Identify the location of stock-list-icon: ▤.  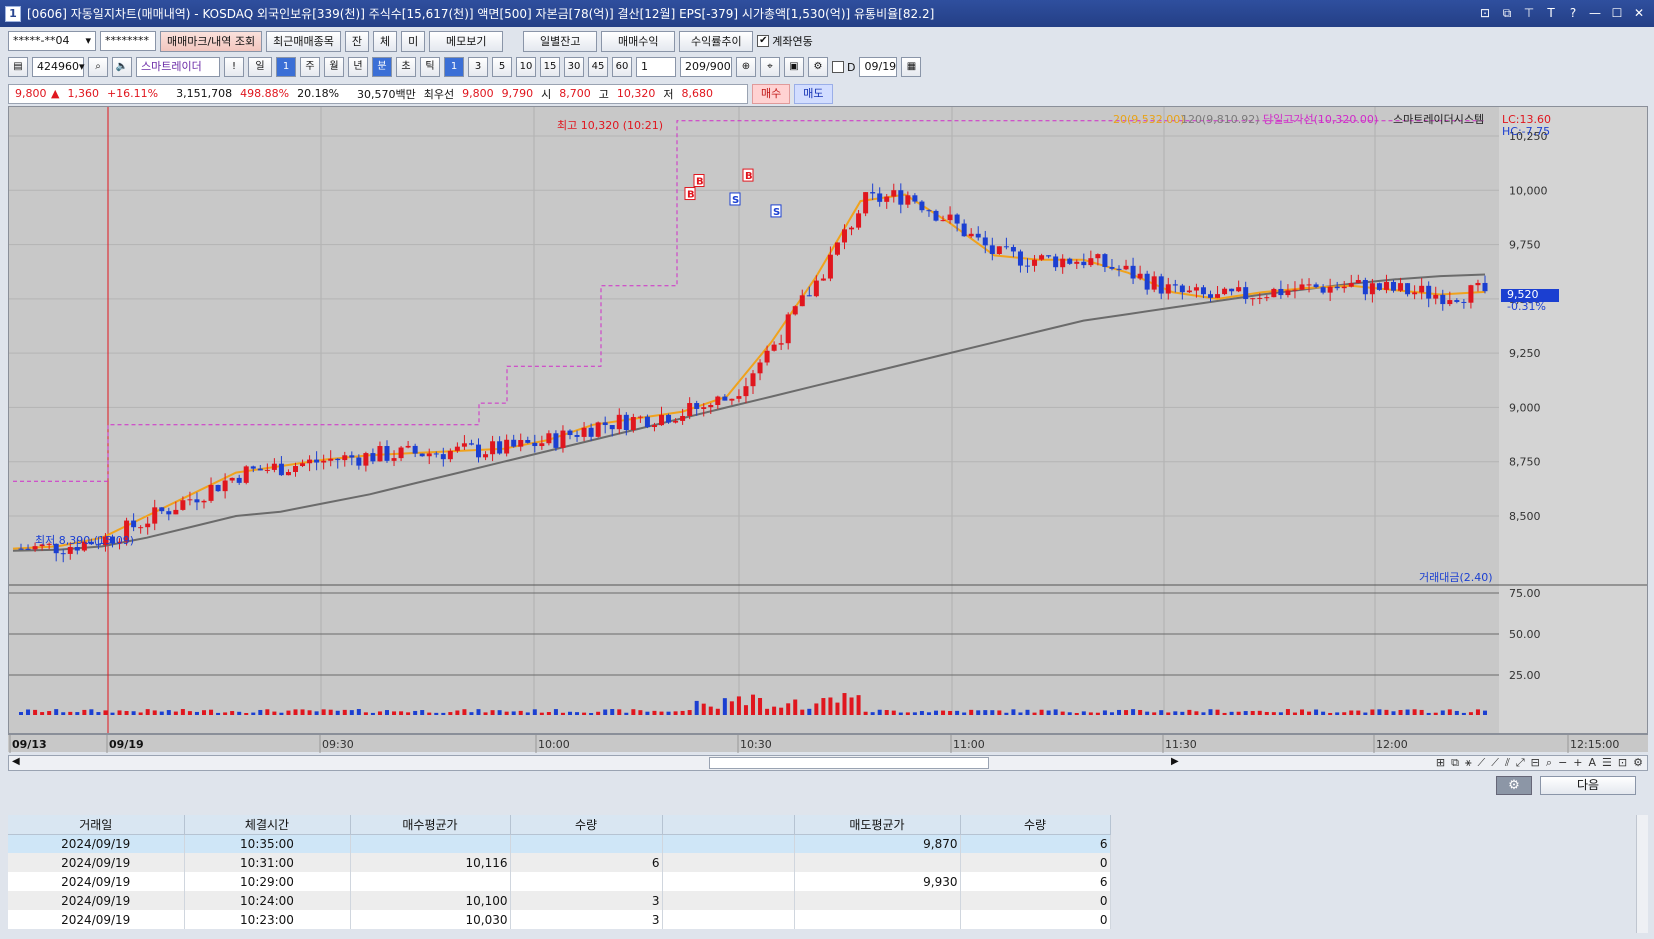
(18, 67).